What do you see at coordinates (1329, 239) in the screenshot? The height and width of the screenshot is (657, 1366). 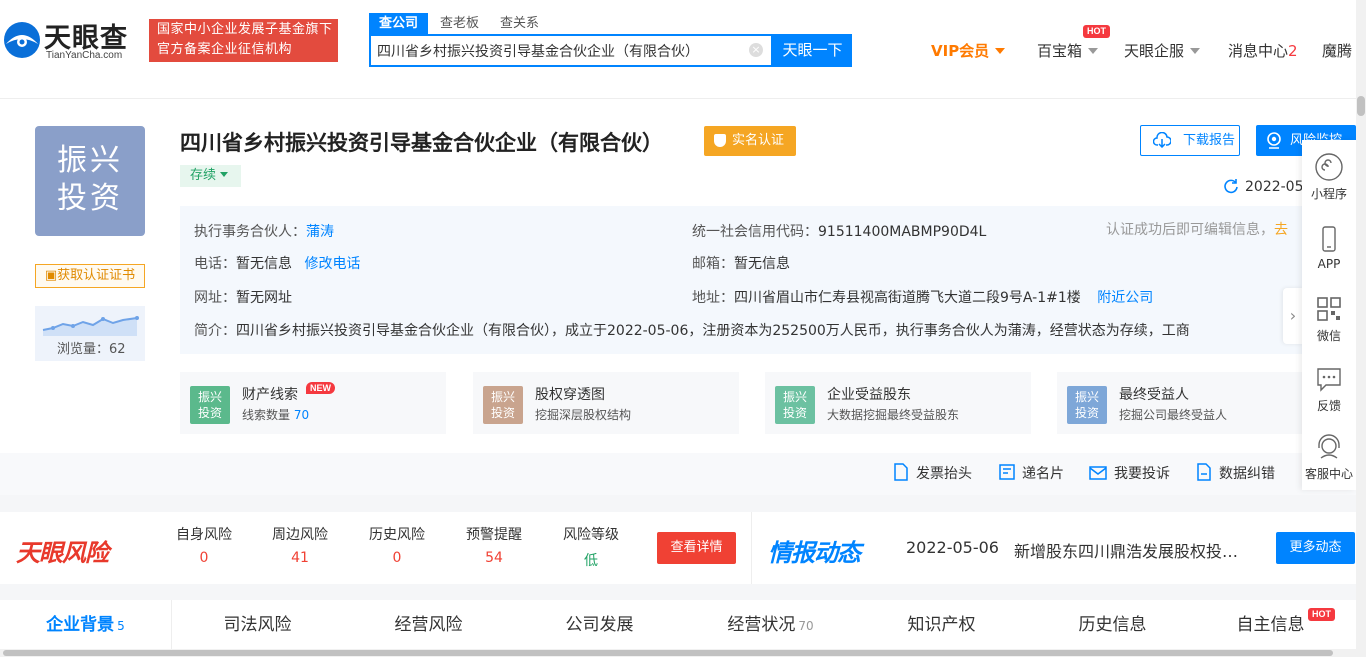 I see `phone-icon` at bounding box center [1329, 239].